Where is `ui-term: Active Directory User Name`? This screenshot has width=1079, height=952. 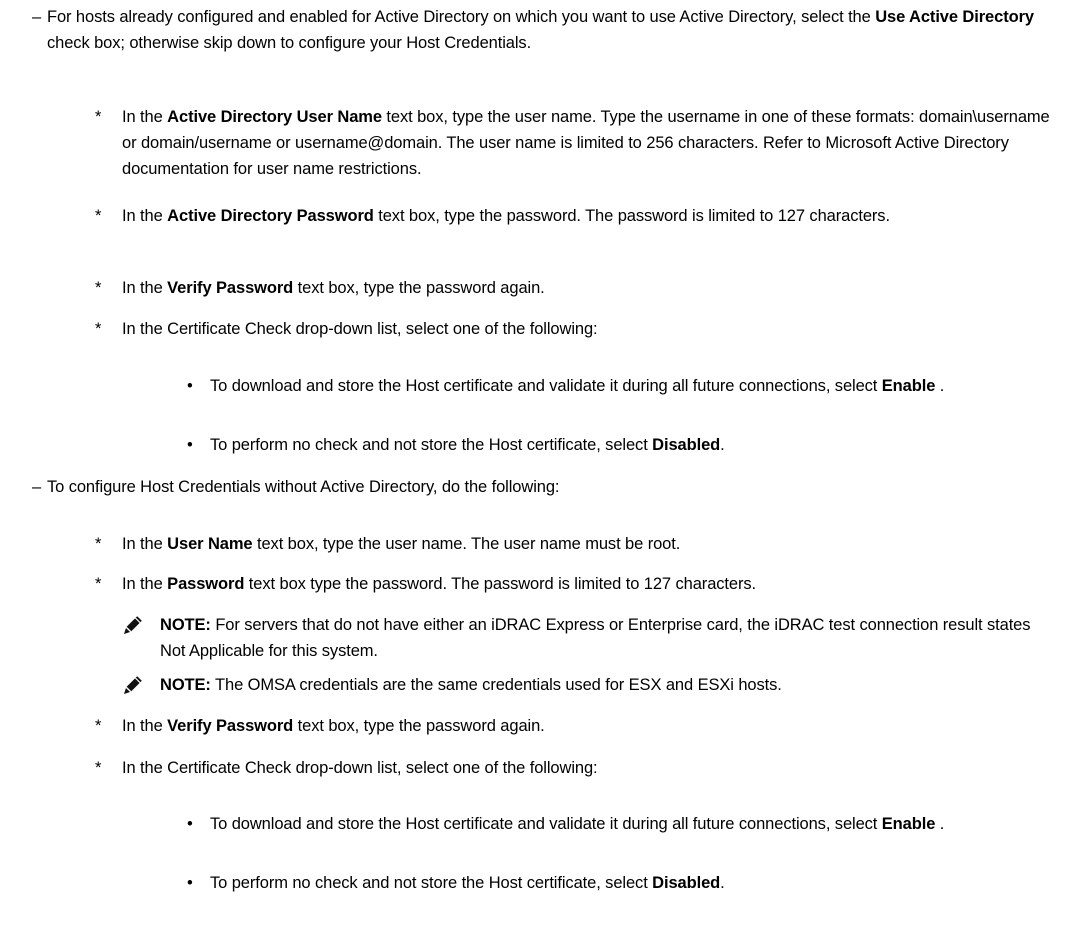
ui-term: Active Directory User Name is located at coordinates (274, 117).